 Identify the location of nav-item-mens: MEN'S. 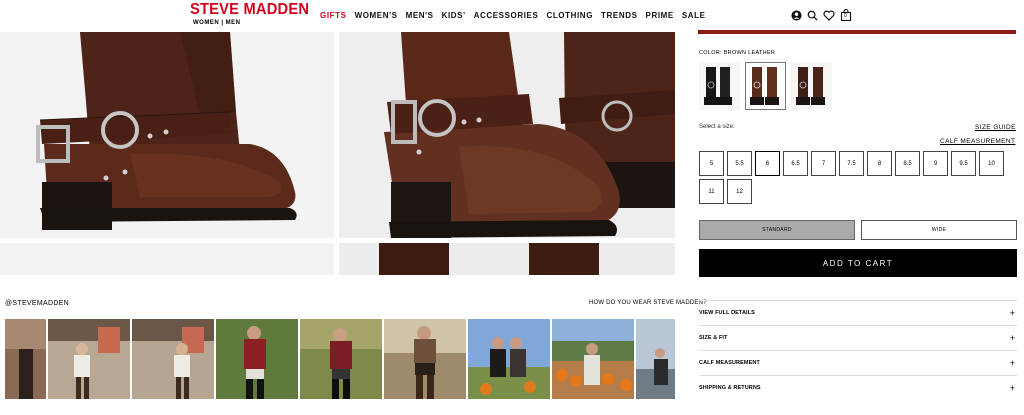
(420, 15).